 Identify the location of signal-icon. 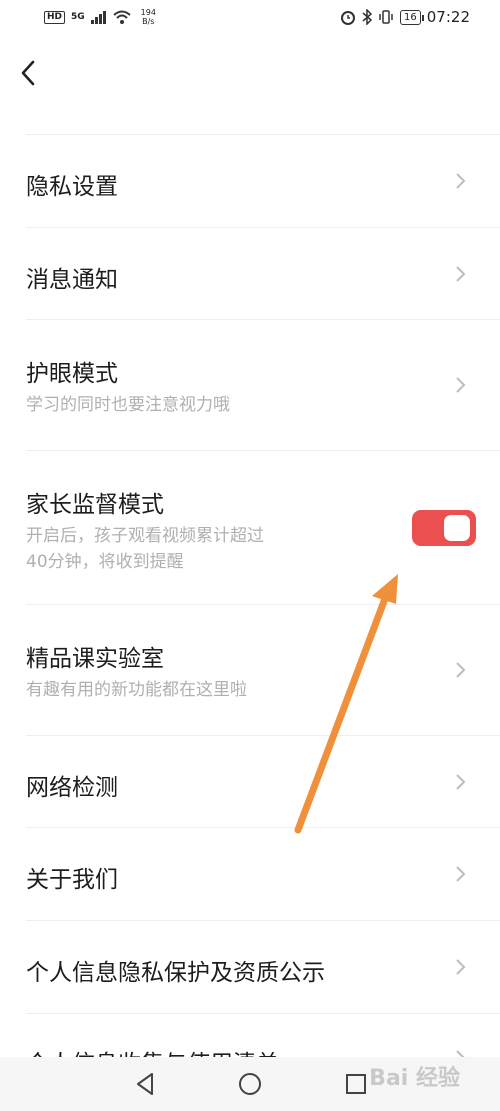
(98, 17).